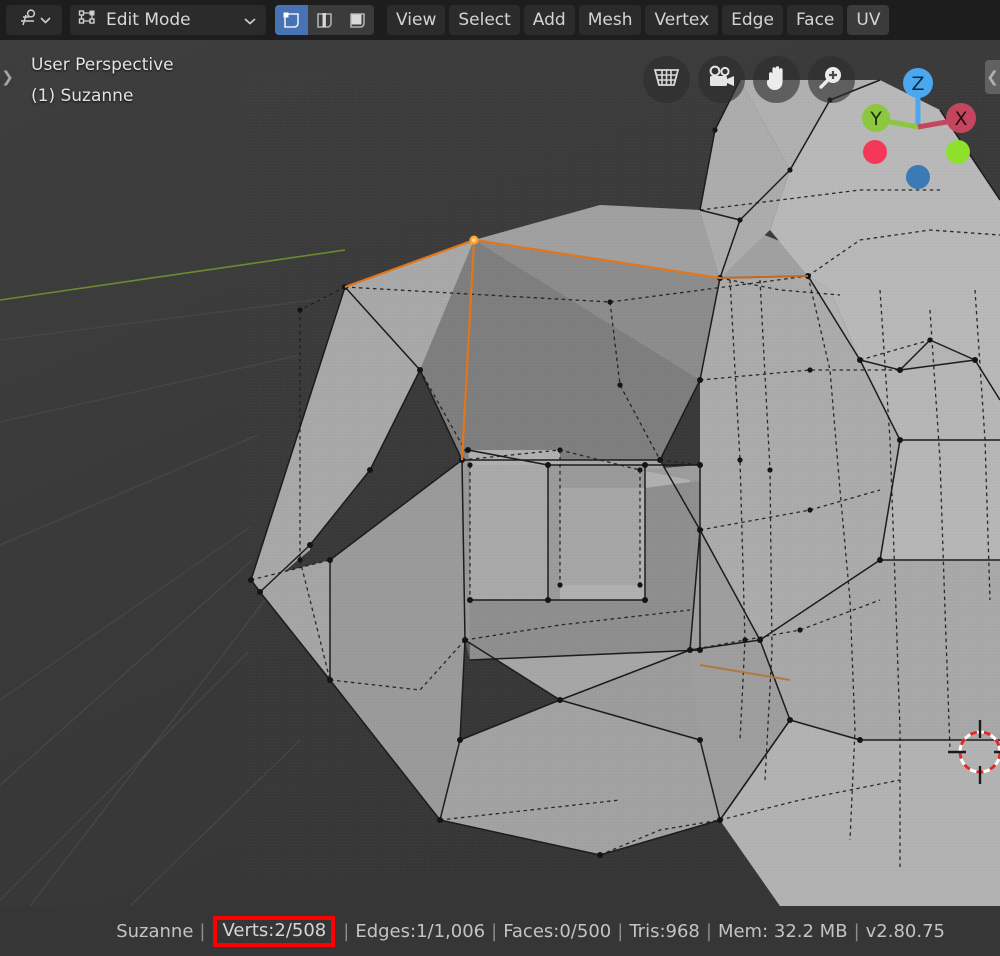 This screenshot has height=956, width=1000. Describe the element at coordinates (875, 119) in the screenshot. I see `svg-text: Y` at that location.